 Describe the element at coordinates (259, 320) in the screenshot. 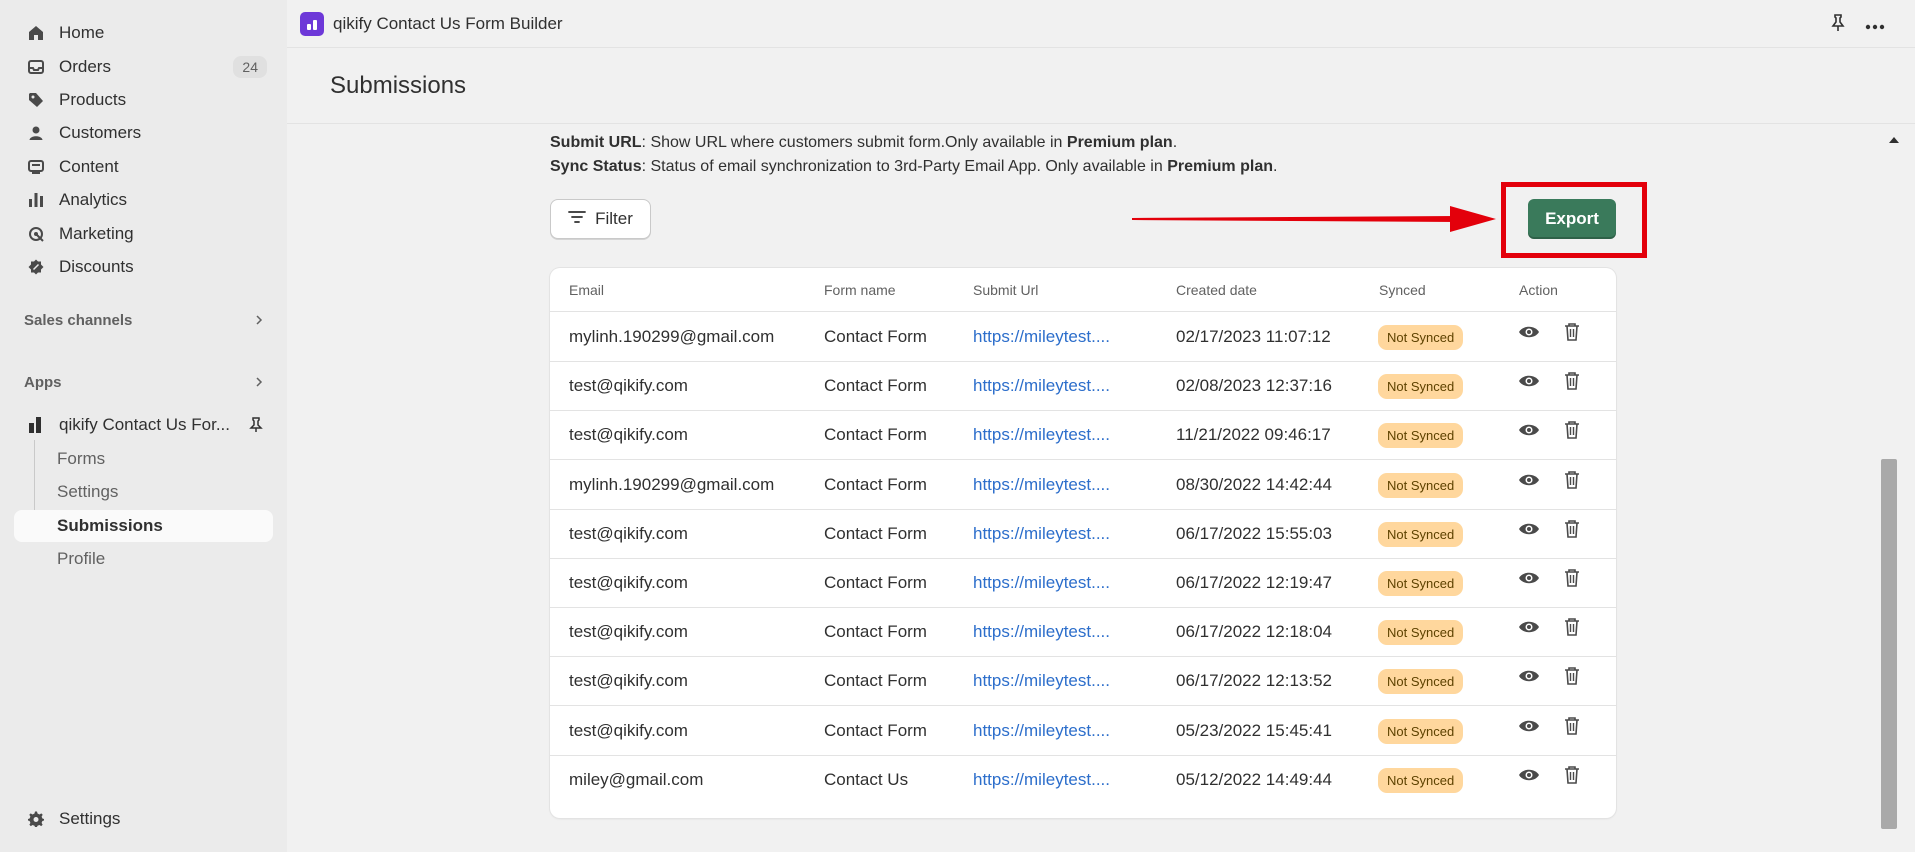

I see `chevron-right-icon` at that location.